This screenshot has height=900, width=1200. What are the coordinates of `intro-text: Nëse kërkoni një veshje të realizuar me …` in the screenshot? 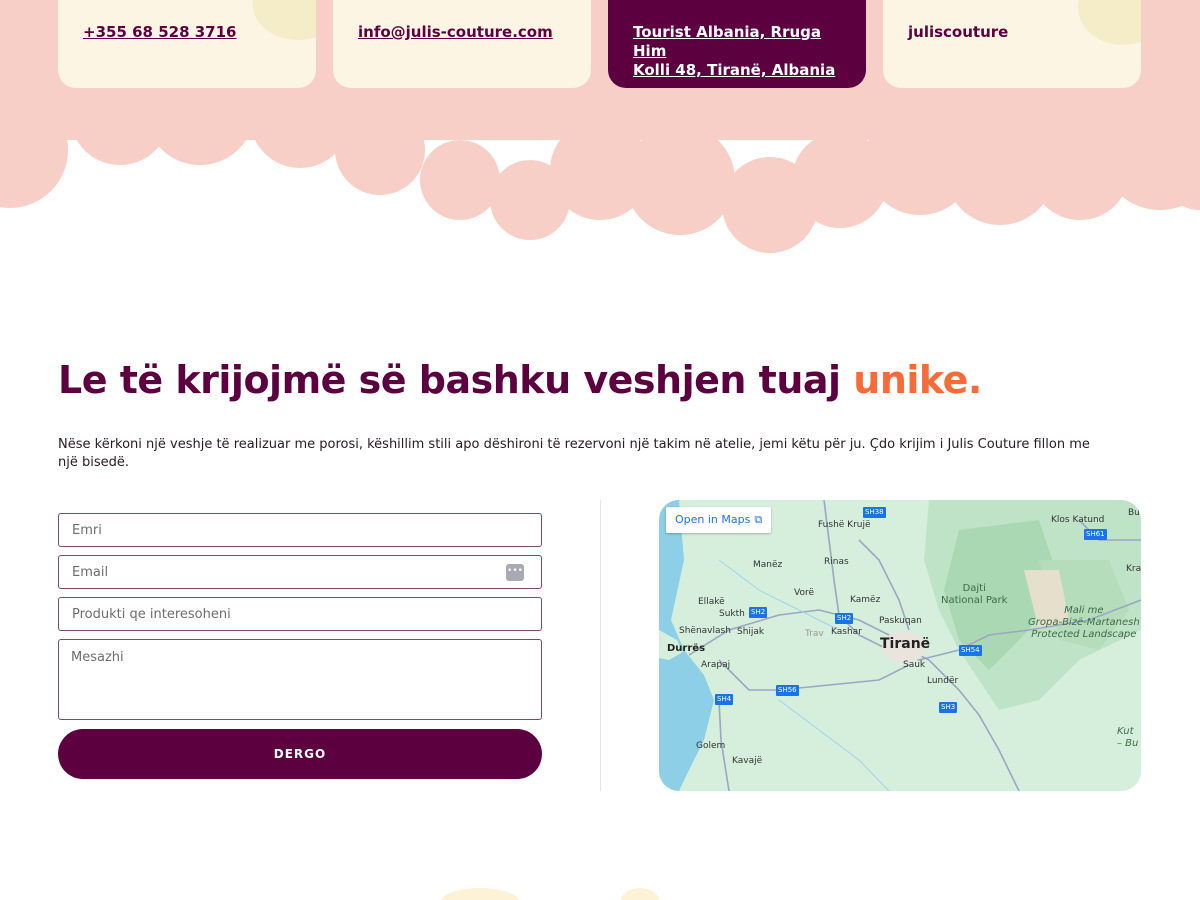 It's located at (574, 453).